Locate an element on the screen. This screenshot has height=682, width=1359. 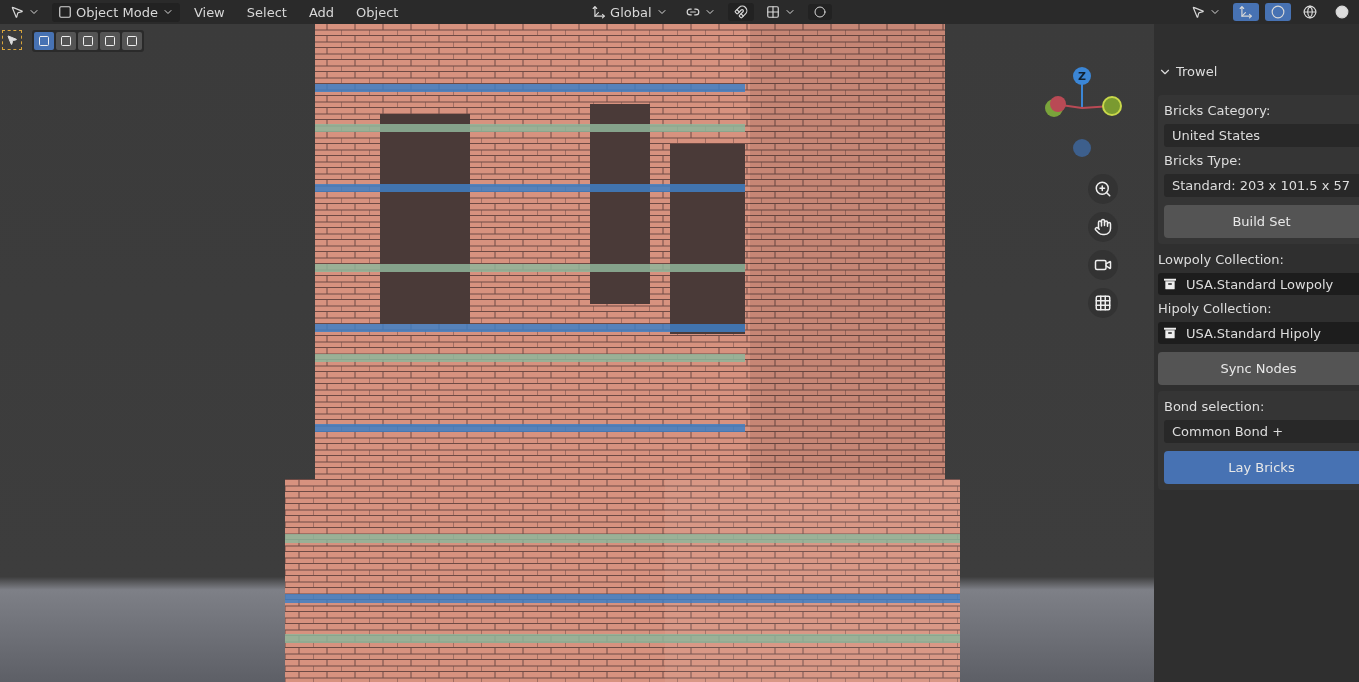
globe-icon is located at coordinates (1310, 12).